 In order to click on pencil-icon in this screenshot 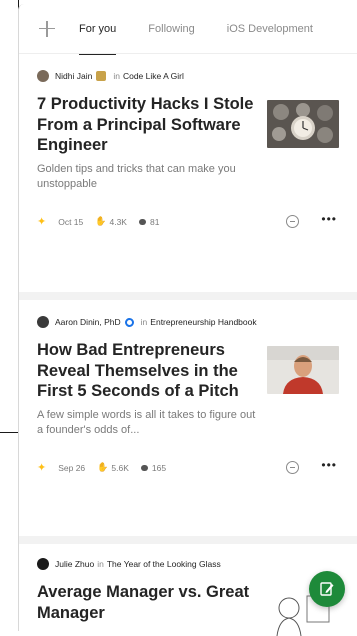, I will do `click(327, 589)`.